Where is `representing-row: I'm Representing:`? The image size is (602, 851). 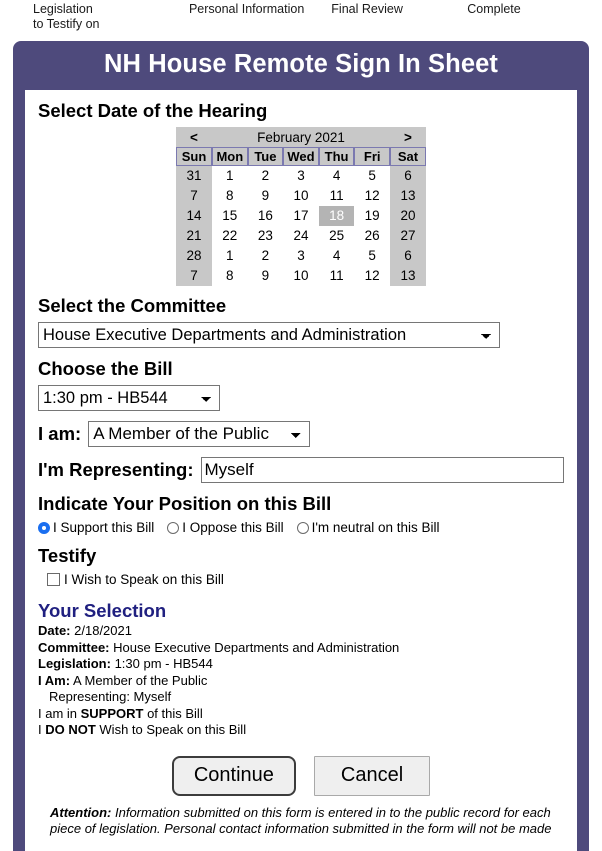
representing-row: I'm Representing: is located at coordinates (301, 470).